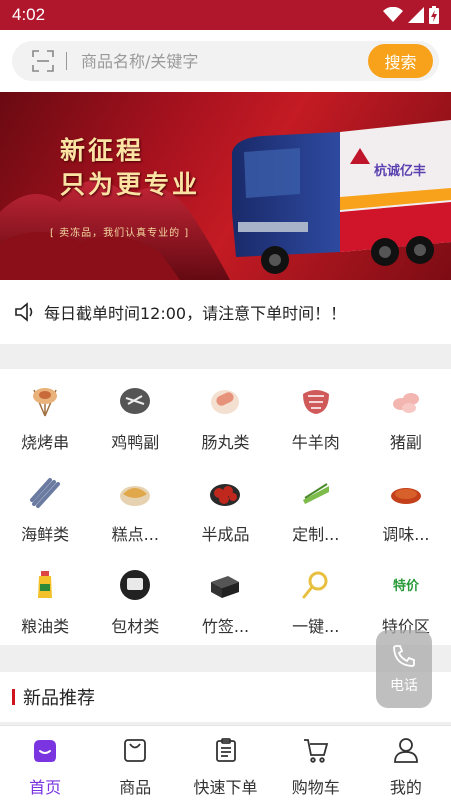  Describe the element at coordinates (66, 61) in the screenshot. I see `search-divider` at that location.